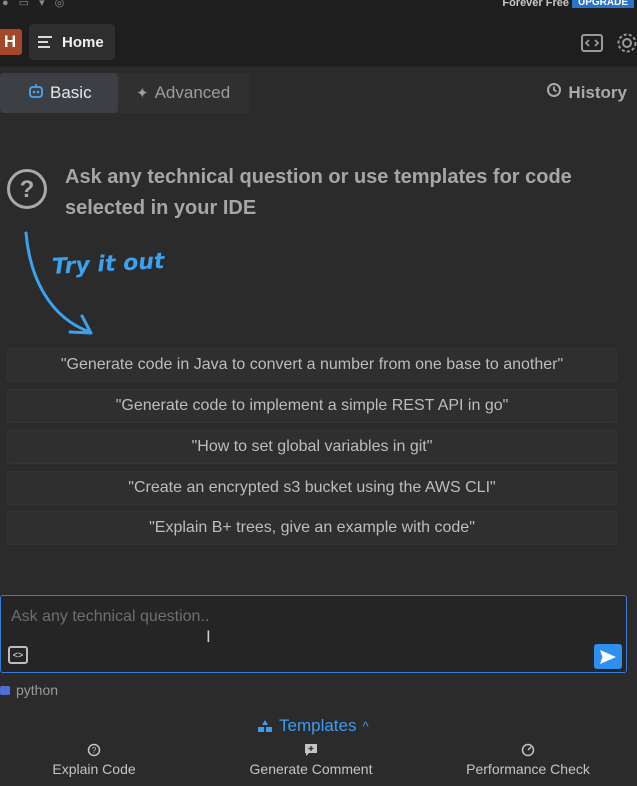 The height and width of the screenshot is (786, 637). I want to click on menu-lines-icon, so click(45, 42).